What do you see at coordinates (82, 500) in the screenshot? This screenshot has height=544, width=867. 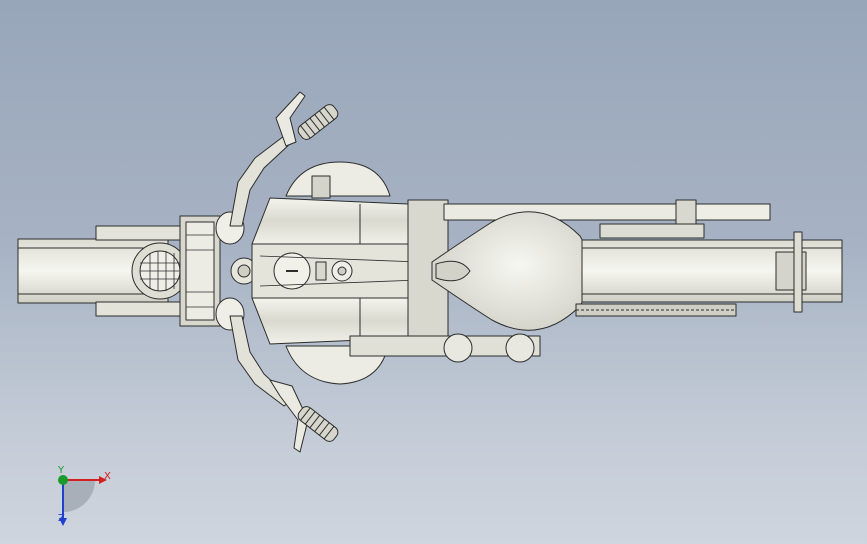 I see `coordinate-triad` at bounding box center [82, 500].